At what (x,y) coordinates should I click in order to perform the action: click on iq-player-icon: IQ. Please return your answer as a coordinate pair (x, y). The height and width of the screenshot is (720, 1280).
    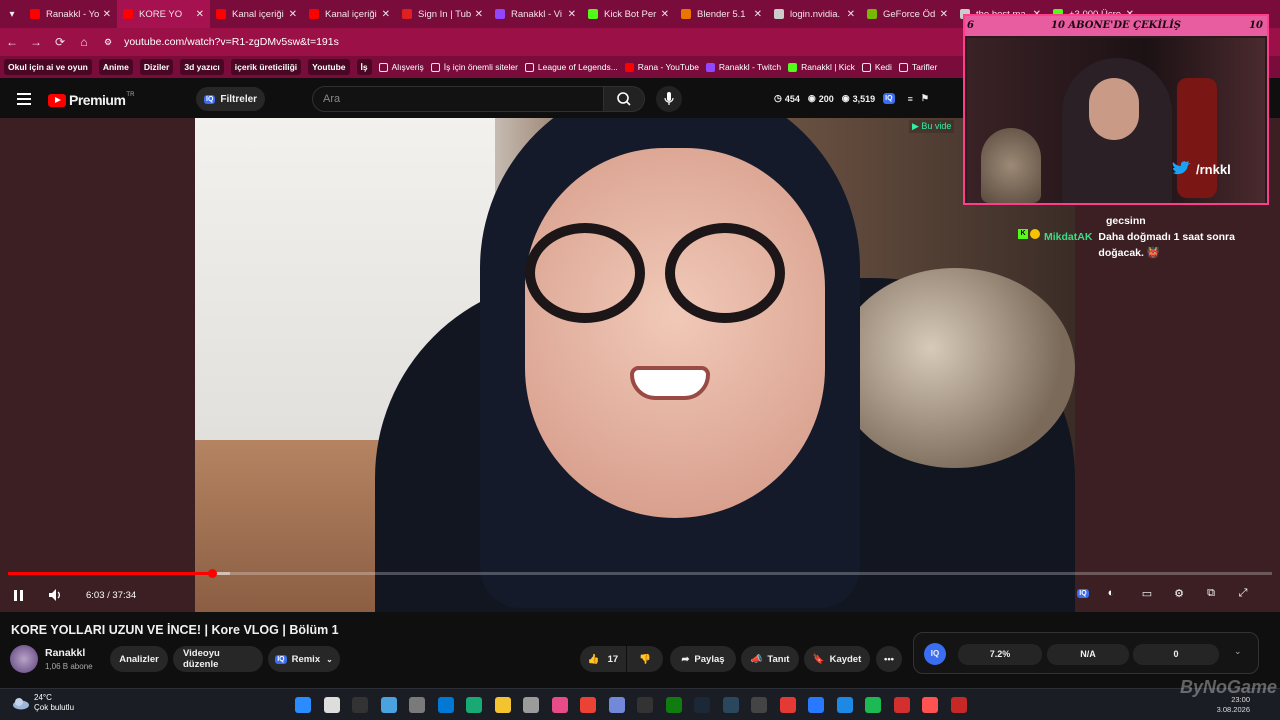
    Looking at the image, I should click on (1083, 593).